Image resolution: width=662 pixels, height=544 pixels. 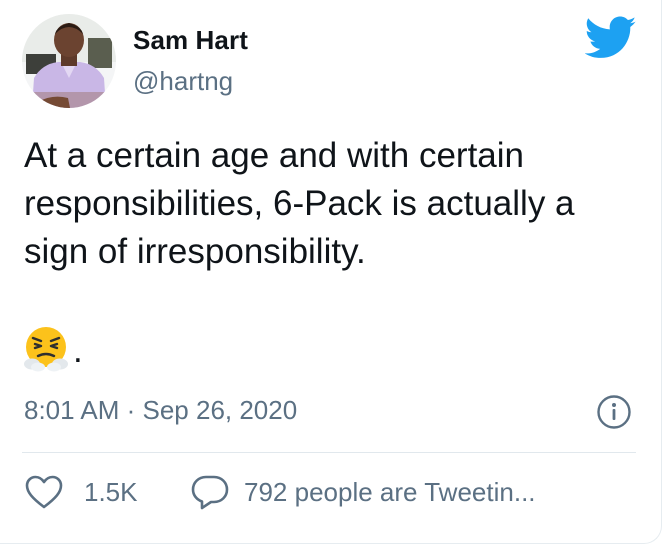 What do you see at coordinates (210, 492) in the screenshot?
I see `speech-bubble-icon` at bounding box center [210, 492].